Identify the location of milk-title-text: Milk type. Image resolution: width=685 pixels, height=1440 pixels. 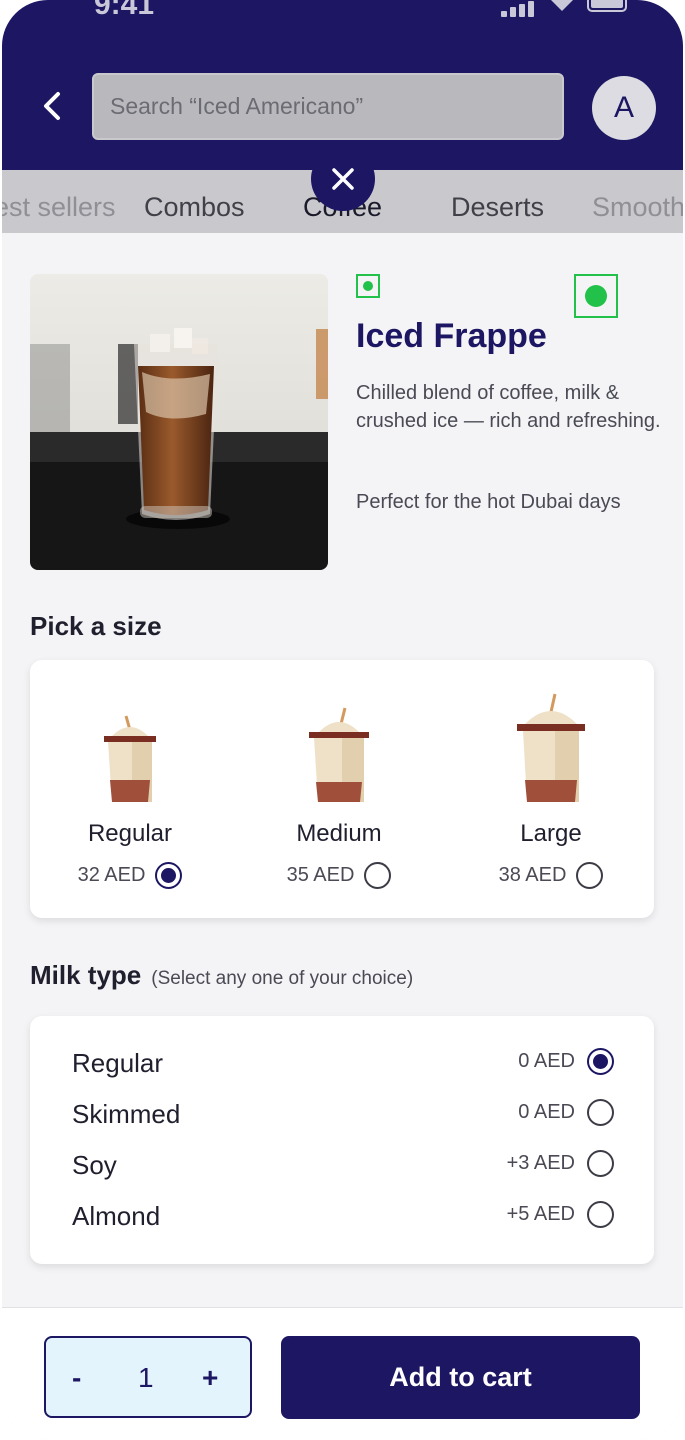
(86, 975).